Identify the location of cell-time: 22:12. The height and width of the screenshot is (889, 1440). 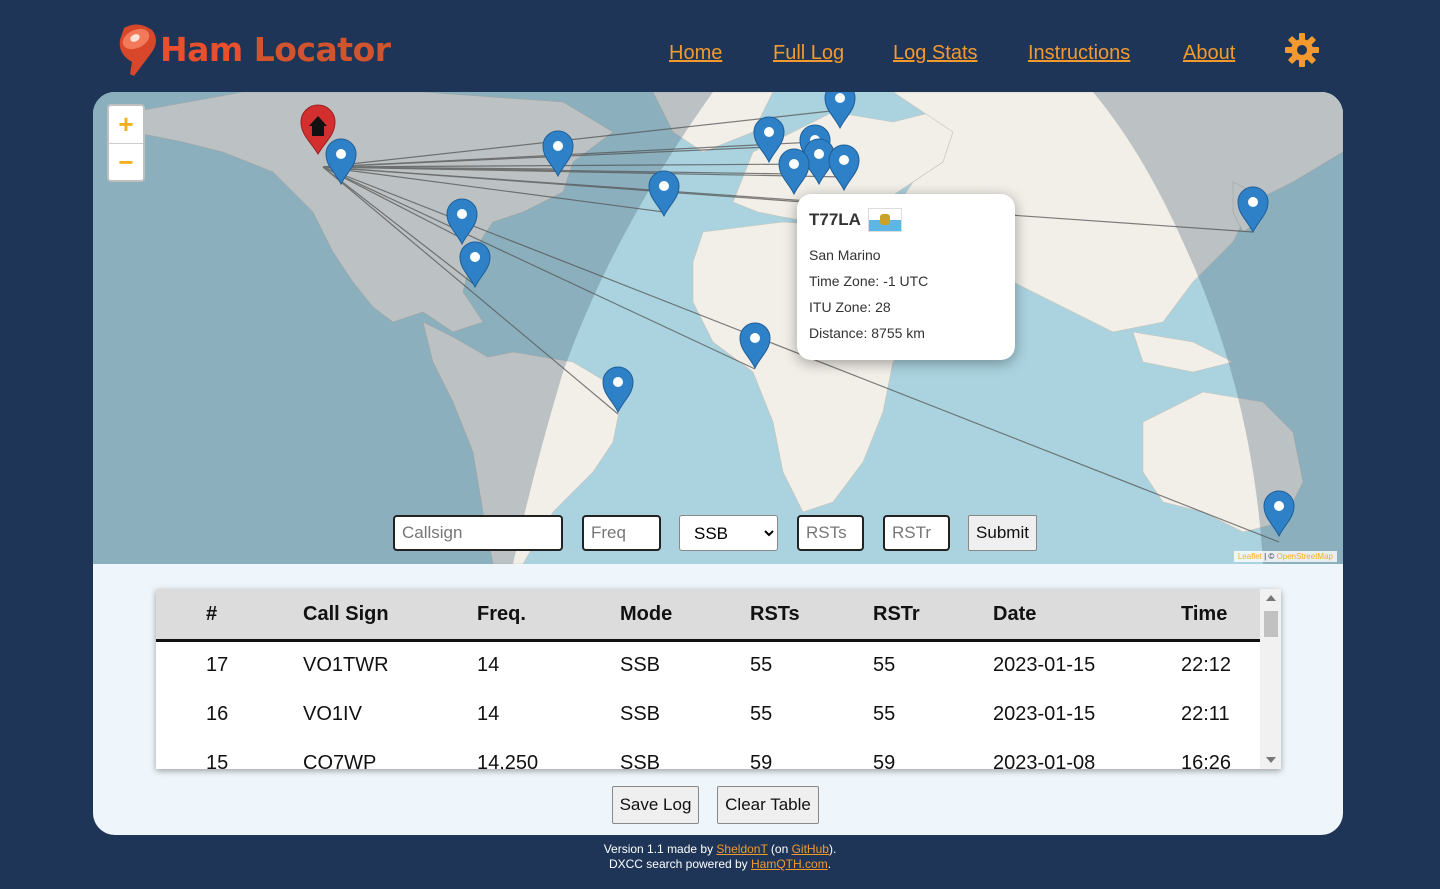
(1206, 665).